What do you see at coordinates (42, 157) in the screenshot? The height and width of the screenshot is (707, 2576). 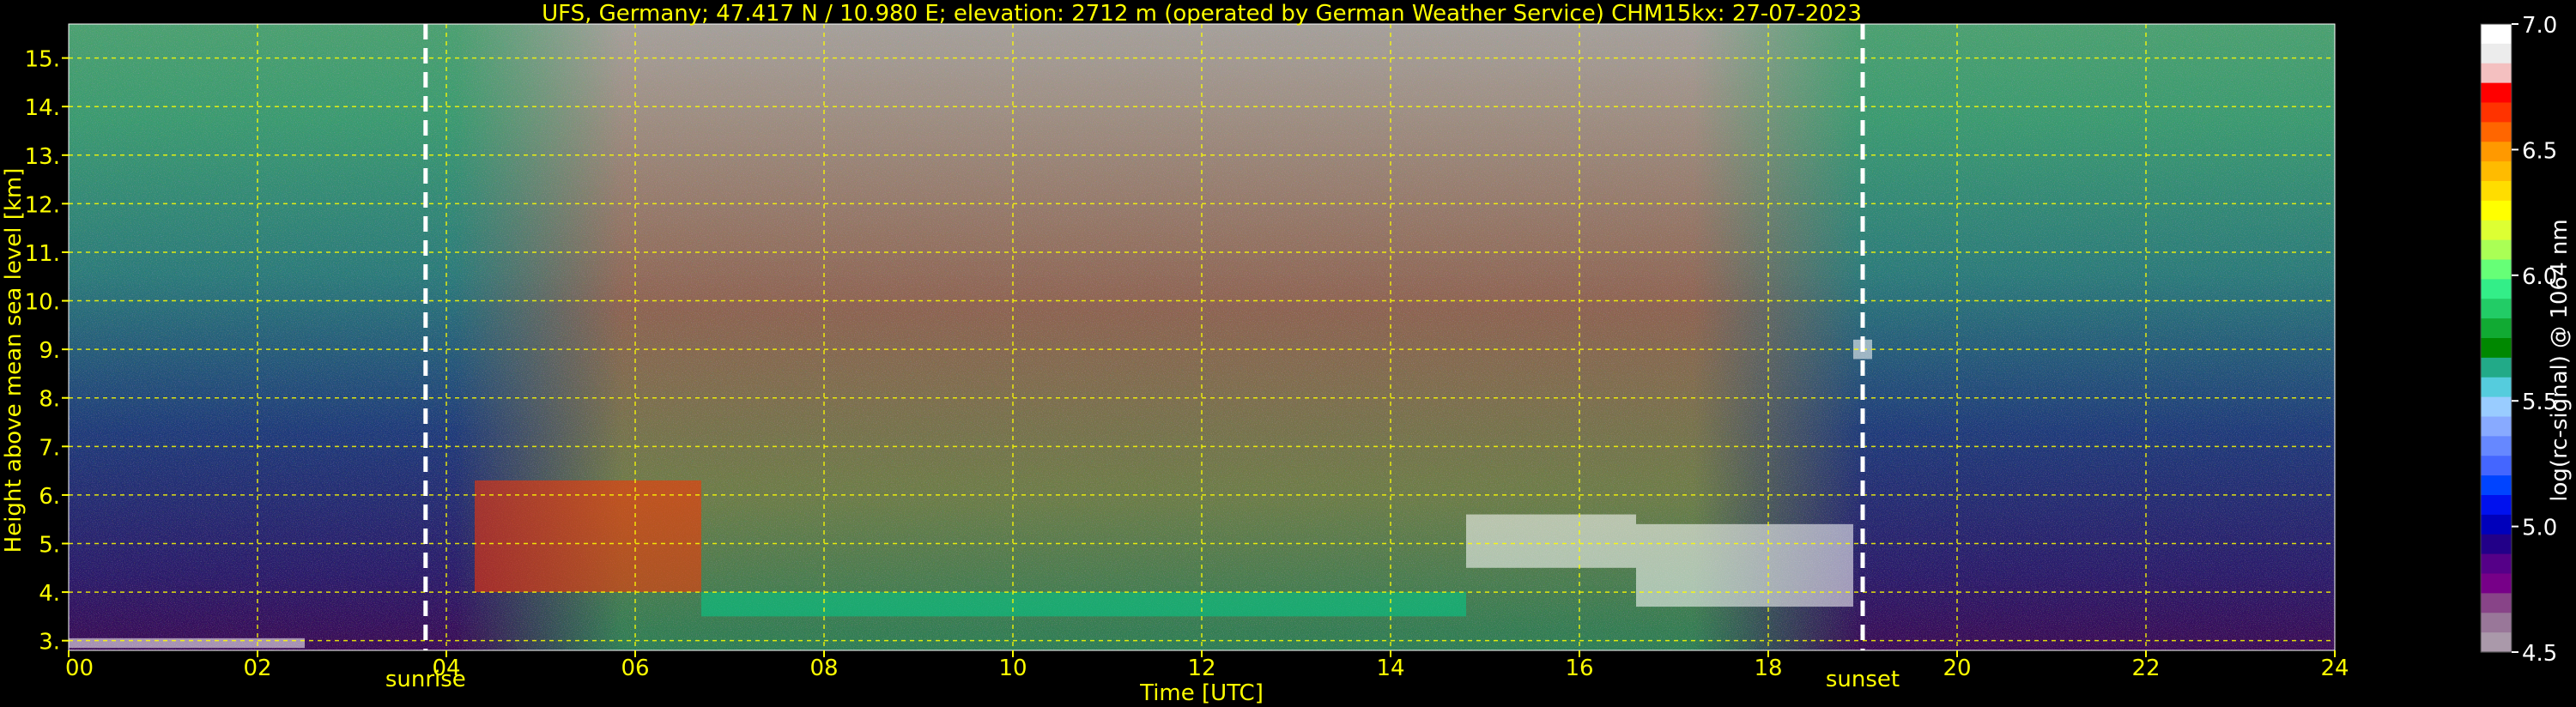 I see `y-tick-label: 13.` at bounding box center [42, 157].